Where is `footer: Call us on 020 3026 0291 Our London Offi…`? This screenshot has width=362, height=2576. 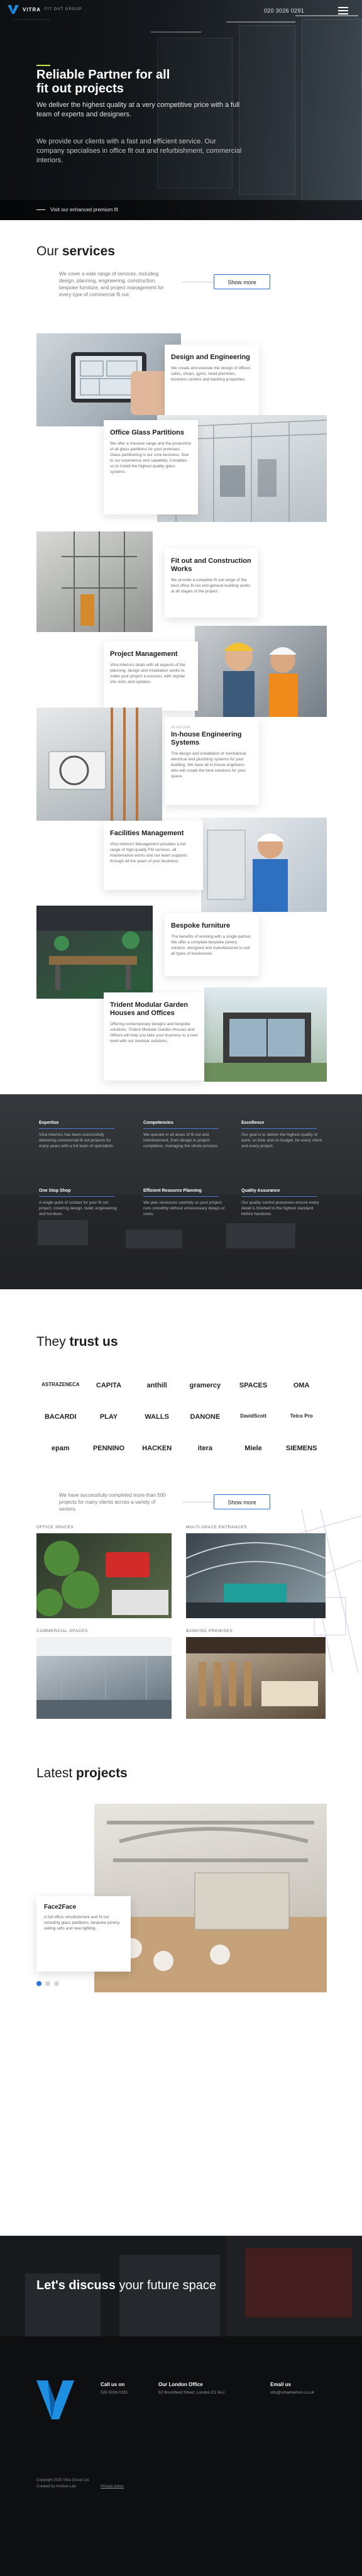
footer: Call us on 020 3026 0291 Our London Offi… is located at coordinates (181, 2456).